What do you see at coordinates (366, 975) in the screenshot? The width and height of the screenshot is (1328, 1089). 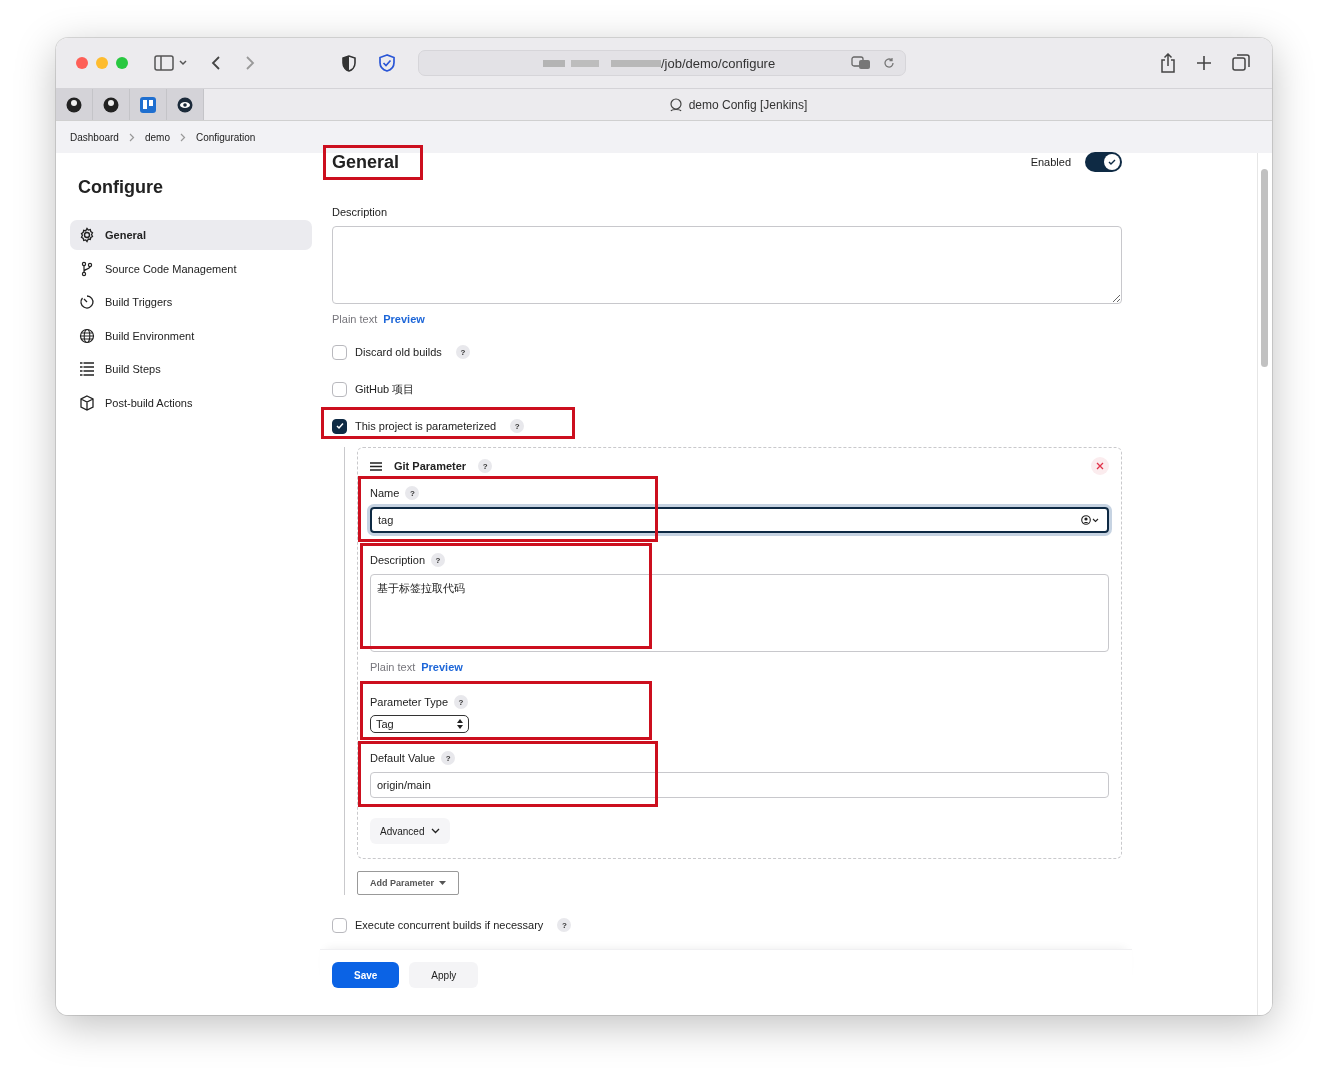 I see `save-button: Save` at bounding box center [366, 975].